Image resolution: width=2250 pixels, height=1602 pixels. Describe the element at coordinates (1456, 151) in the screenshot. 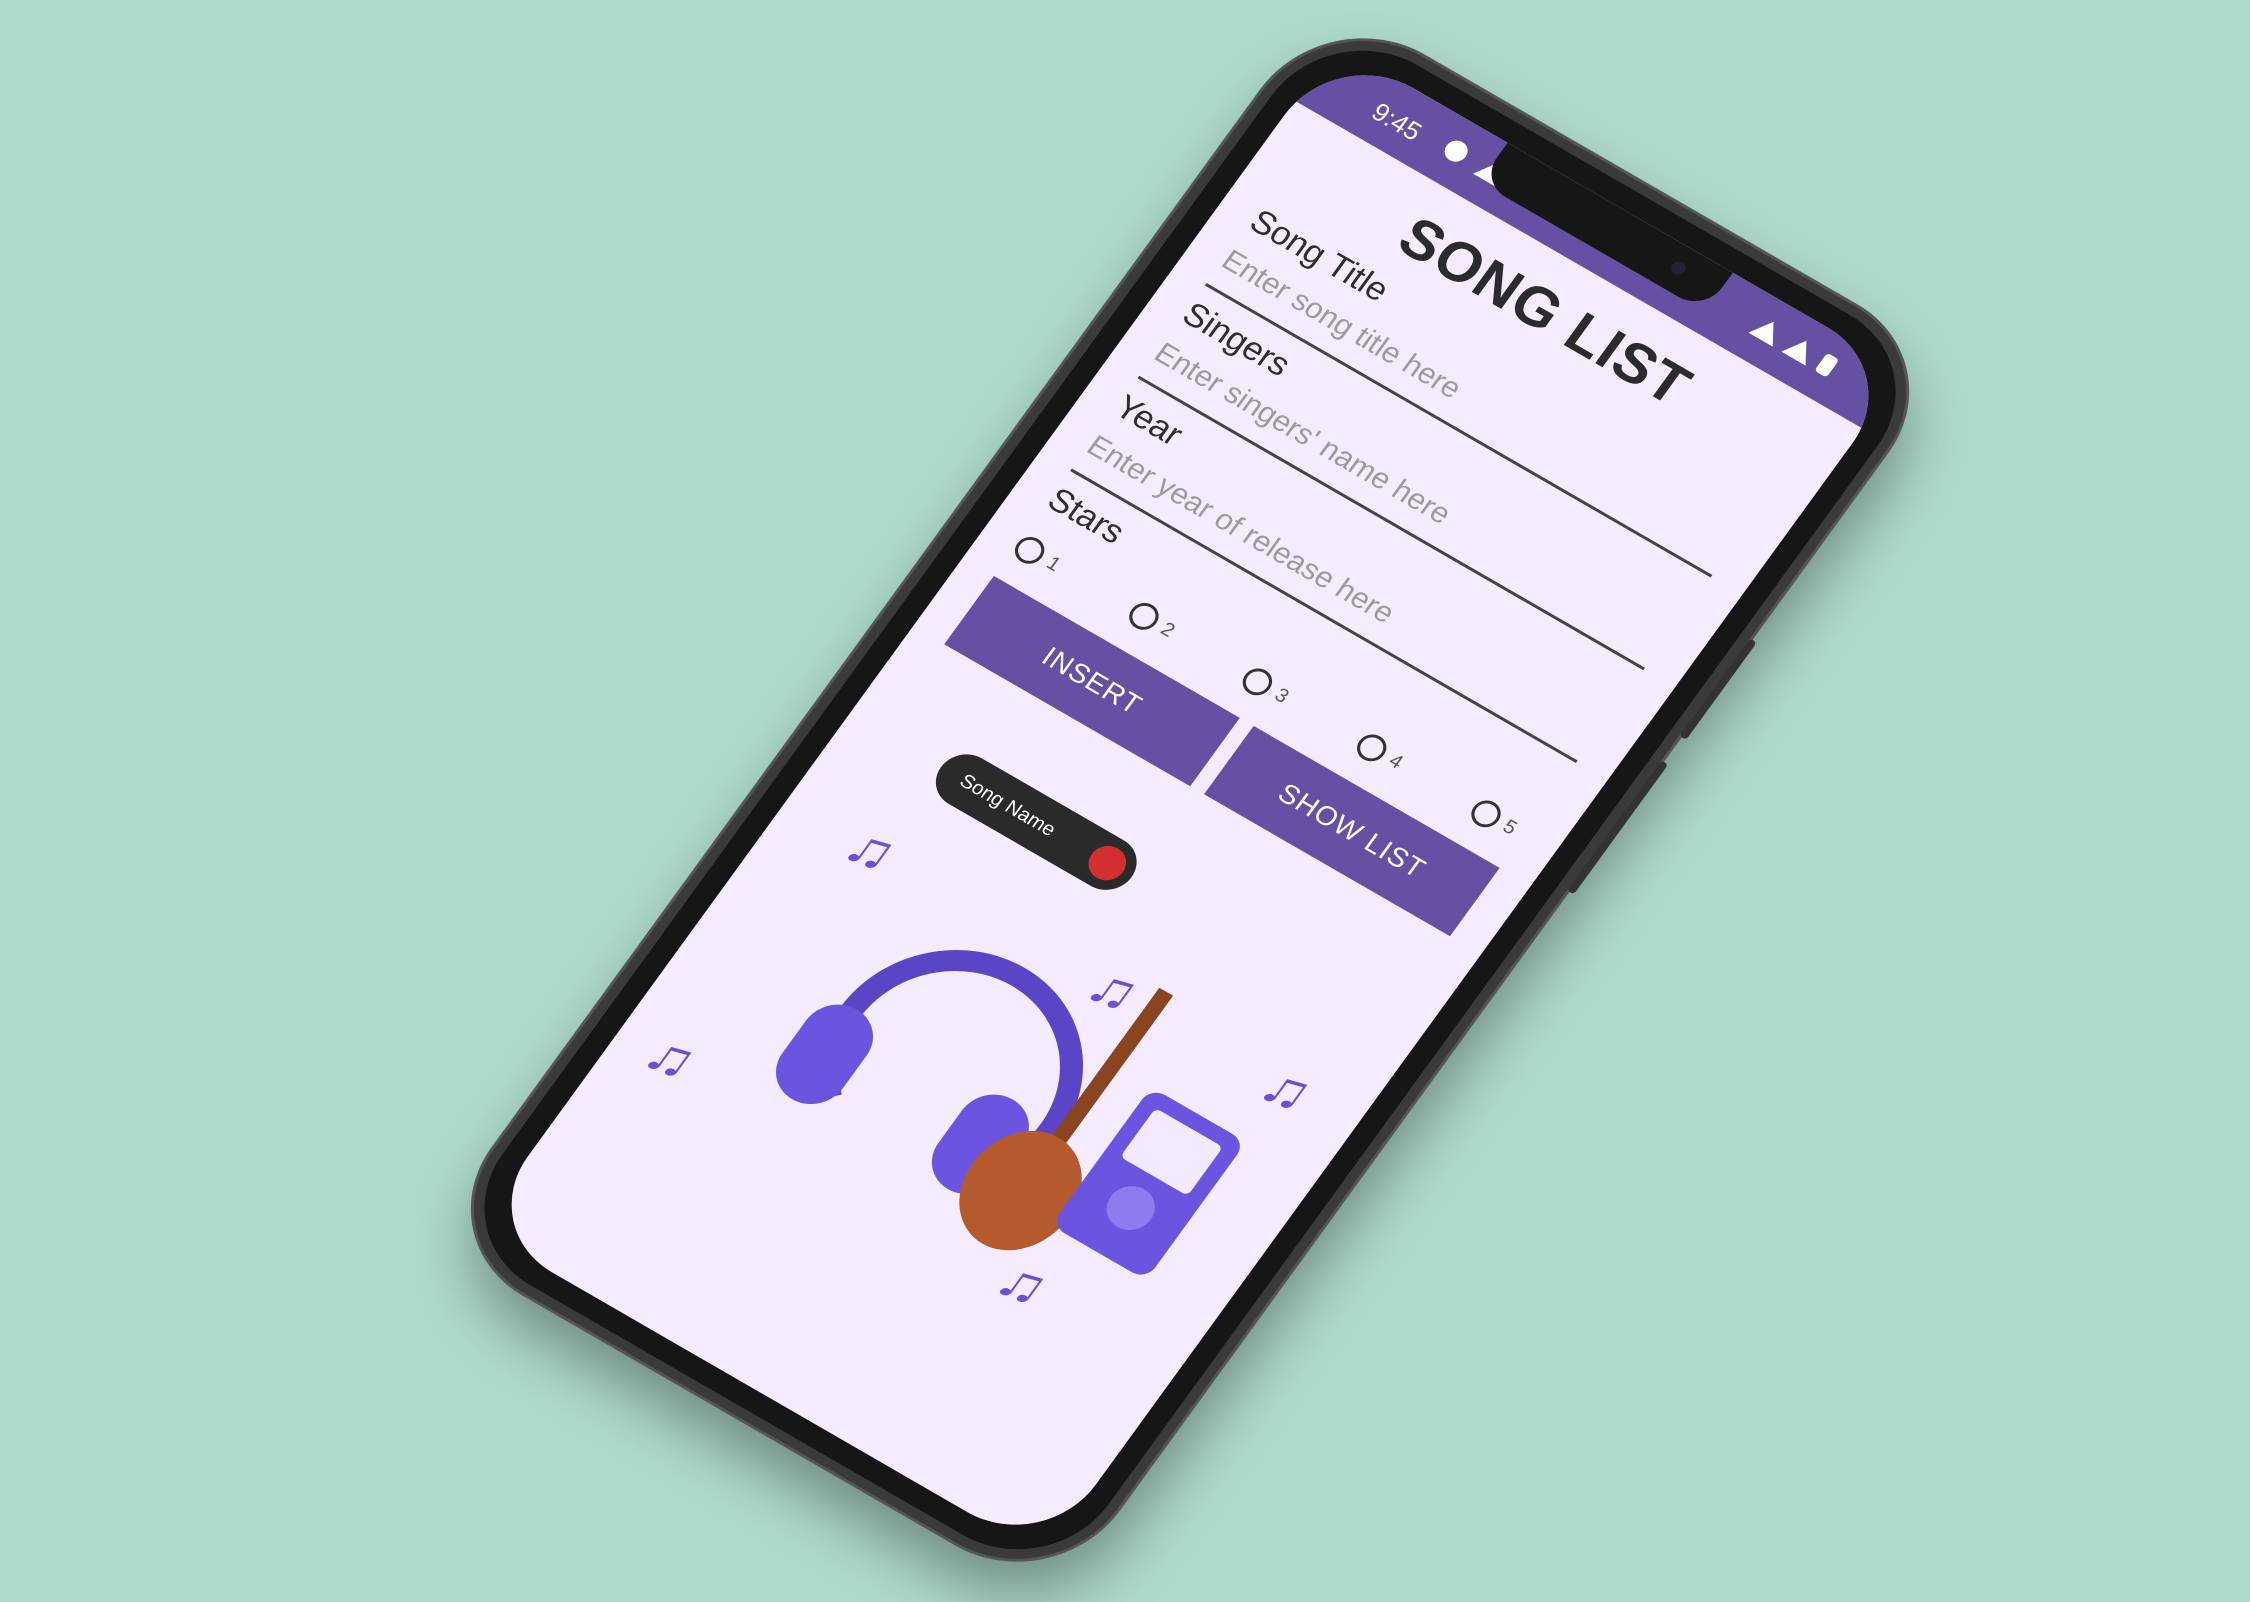

I see `shield-icon` at that location.